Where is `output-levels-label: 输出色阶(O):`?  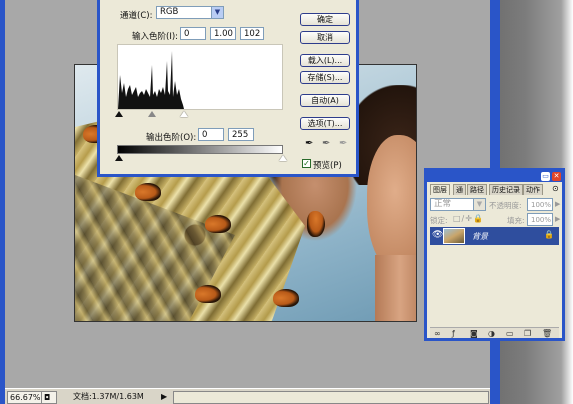 output-levels-label: 输出色阶(O): is located at coordinates (171, 138).